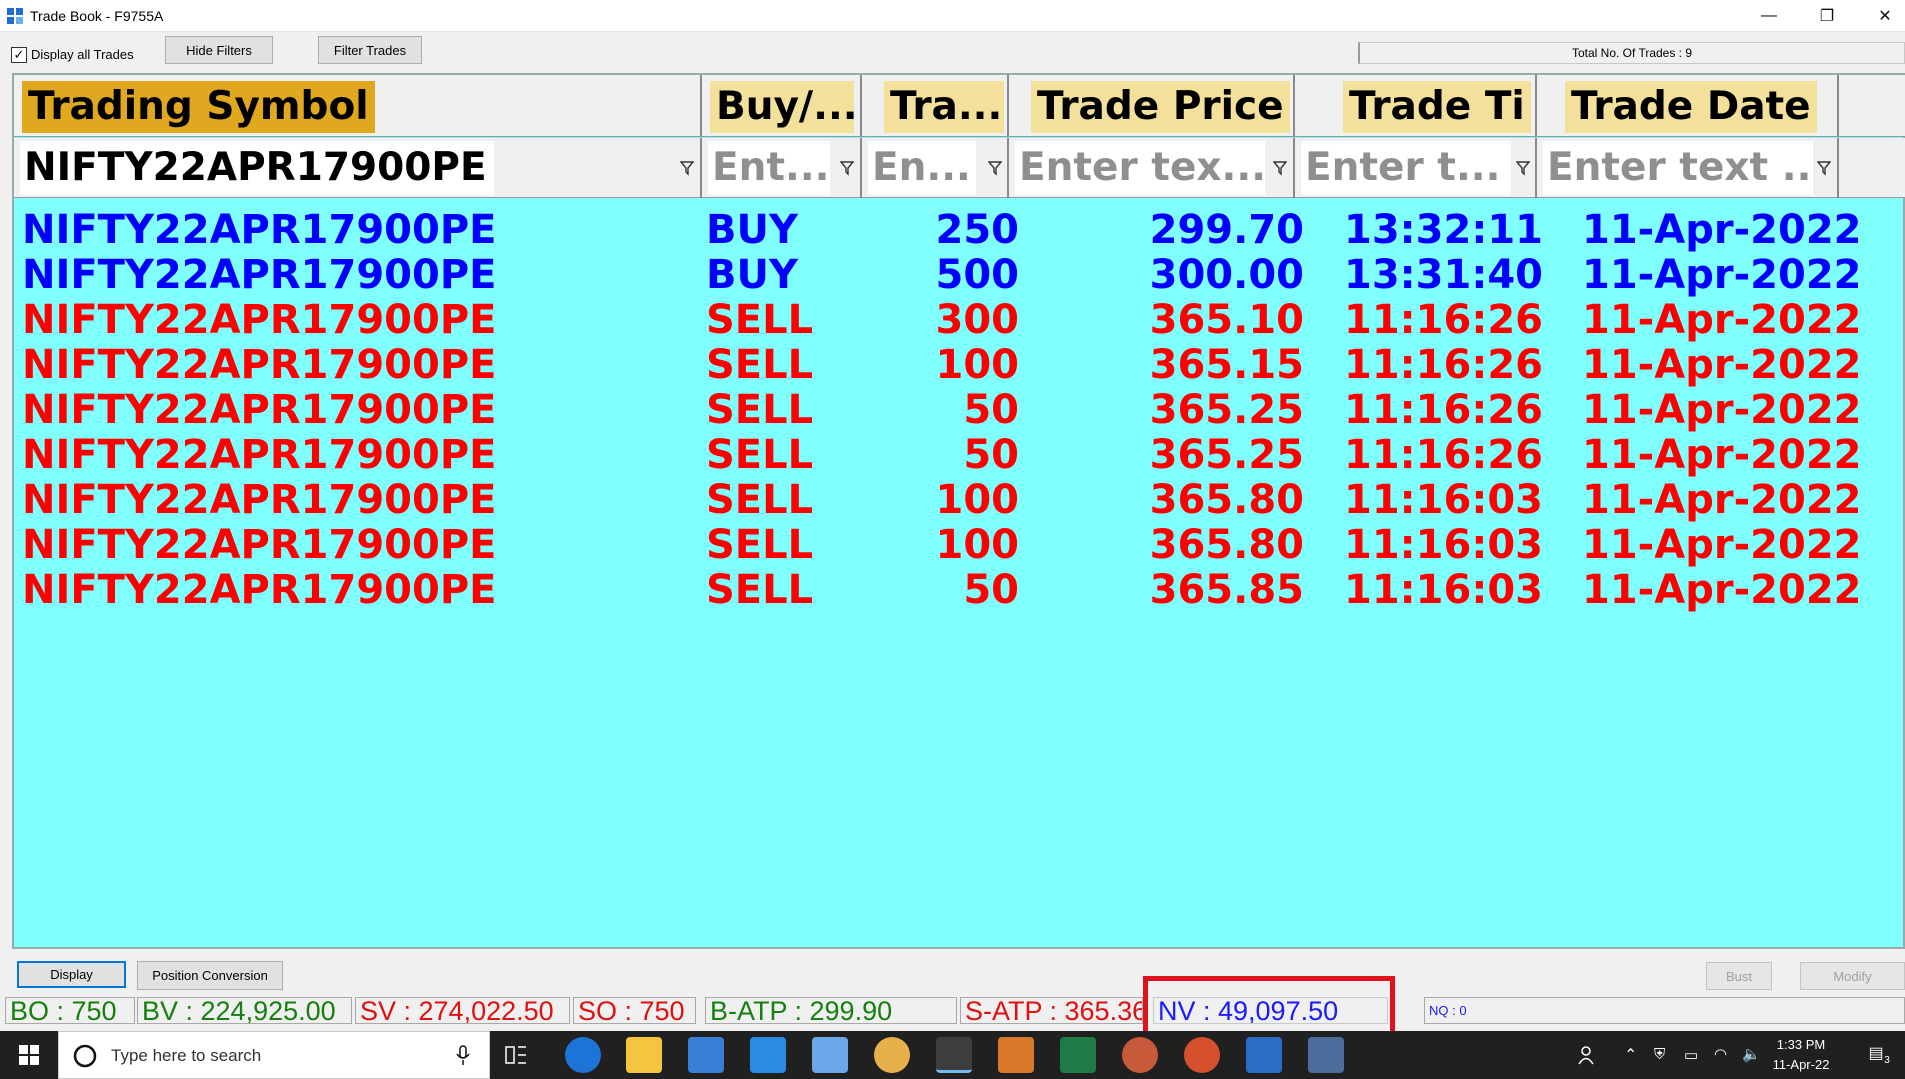  Describe the element at coordinates (85, 1056) in the screenshot. I see `cortana-icon` at that location.